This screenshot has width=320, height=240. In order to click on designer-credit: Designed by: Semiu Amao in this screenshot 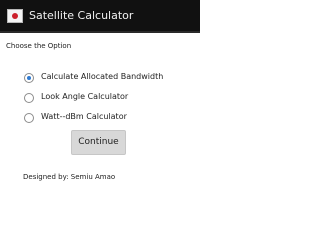, I will do `click(69, 177)`.